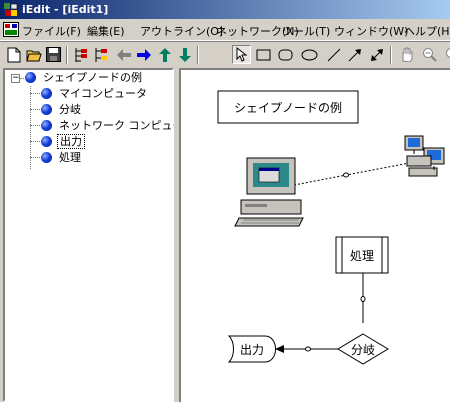 The image size is (450, 402). What do you see at coordinates (103, 93) in the screenshot?
I see `tree-item-label: マイコンピュータ` at bounding box center [103, 93].